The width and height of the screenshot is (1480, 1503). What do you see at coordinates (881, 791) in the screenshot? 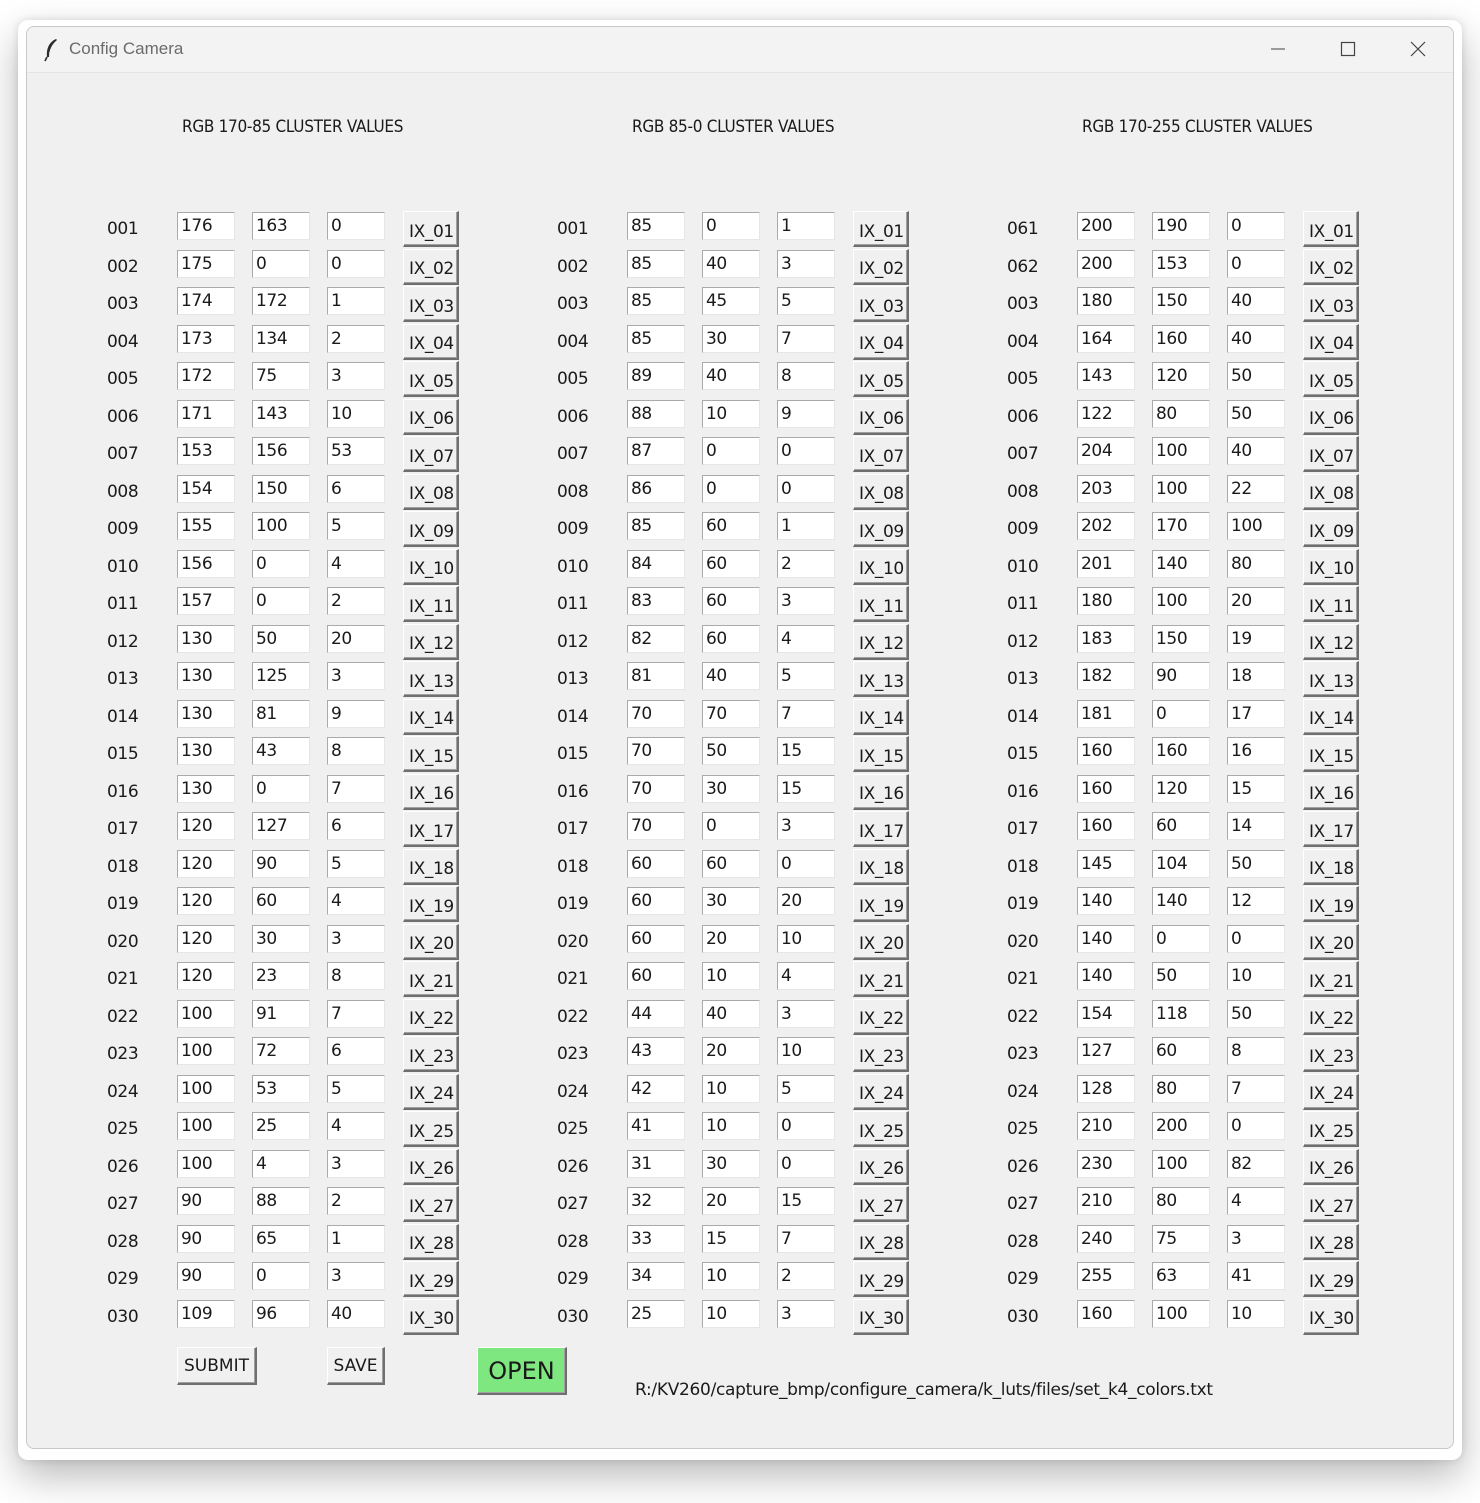
I see `ix-button: IX_16` at bounding box center [881, 791].